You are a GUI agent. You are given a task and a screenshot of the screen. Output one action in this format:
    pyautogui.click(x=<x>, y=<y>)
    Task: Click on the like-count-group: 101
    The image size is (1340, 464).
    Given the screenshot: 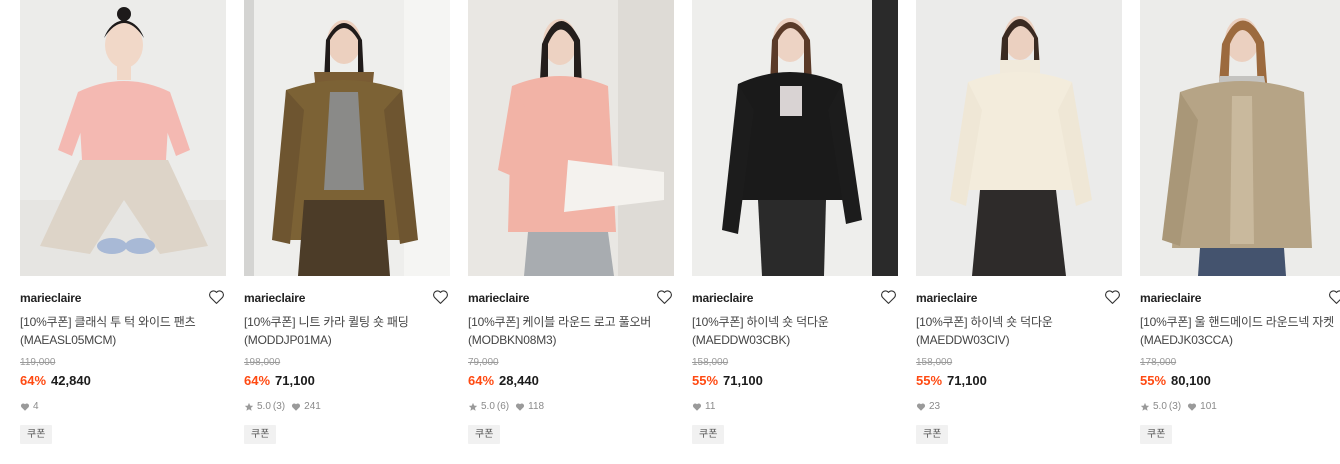 What is the action you would take?
    pyautogui.click(x=1202, y=406)
    